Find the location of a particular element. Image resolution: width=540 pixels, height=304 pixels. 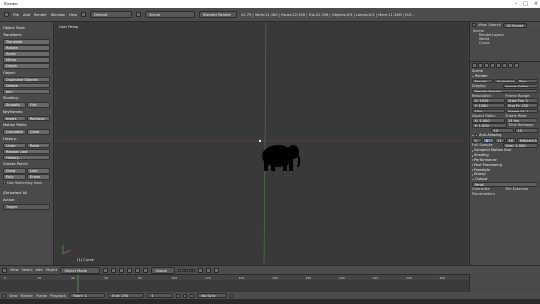

repeat-last-button: Repeat Last is located at coordinates (26, 151).